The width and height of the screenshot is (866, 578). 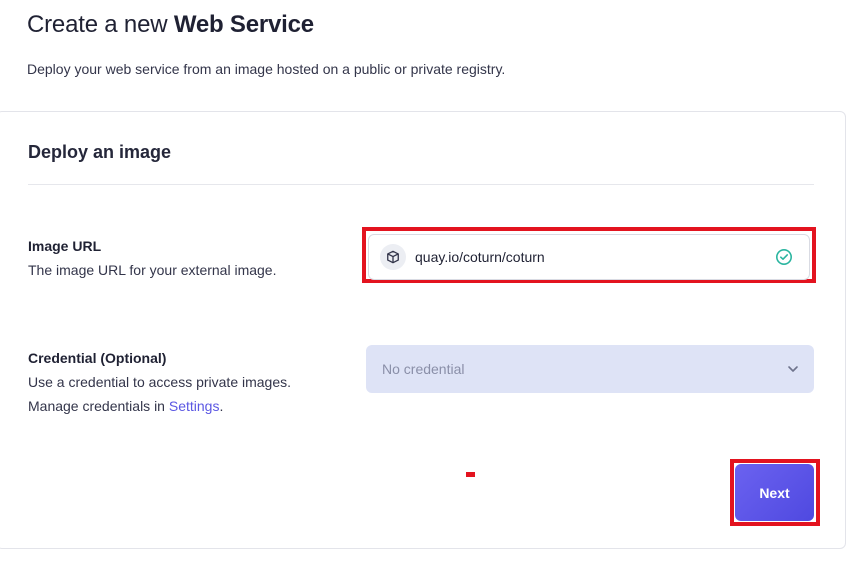 What do you see at coordinates (65, 246) in the screenshot?
I see `image-url-label: Image URL` at bounding box center [65, 246].